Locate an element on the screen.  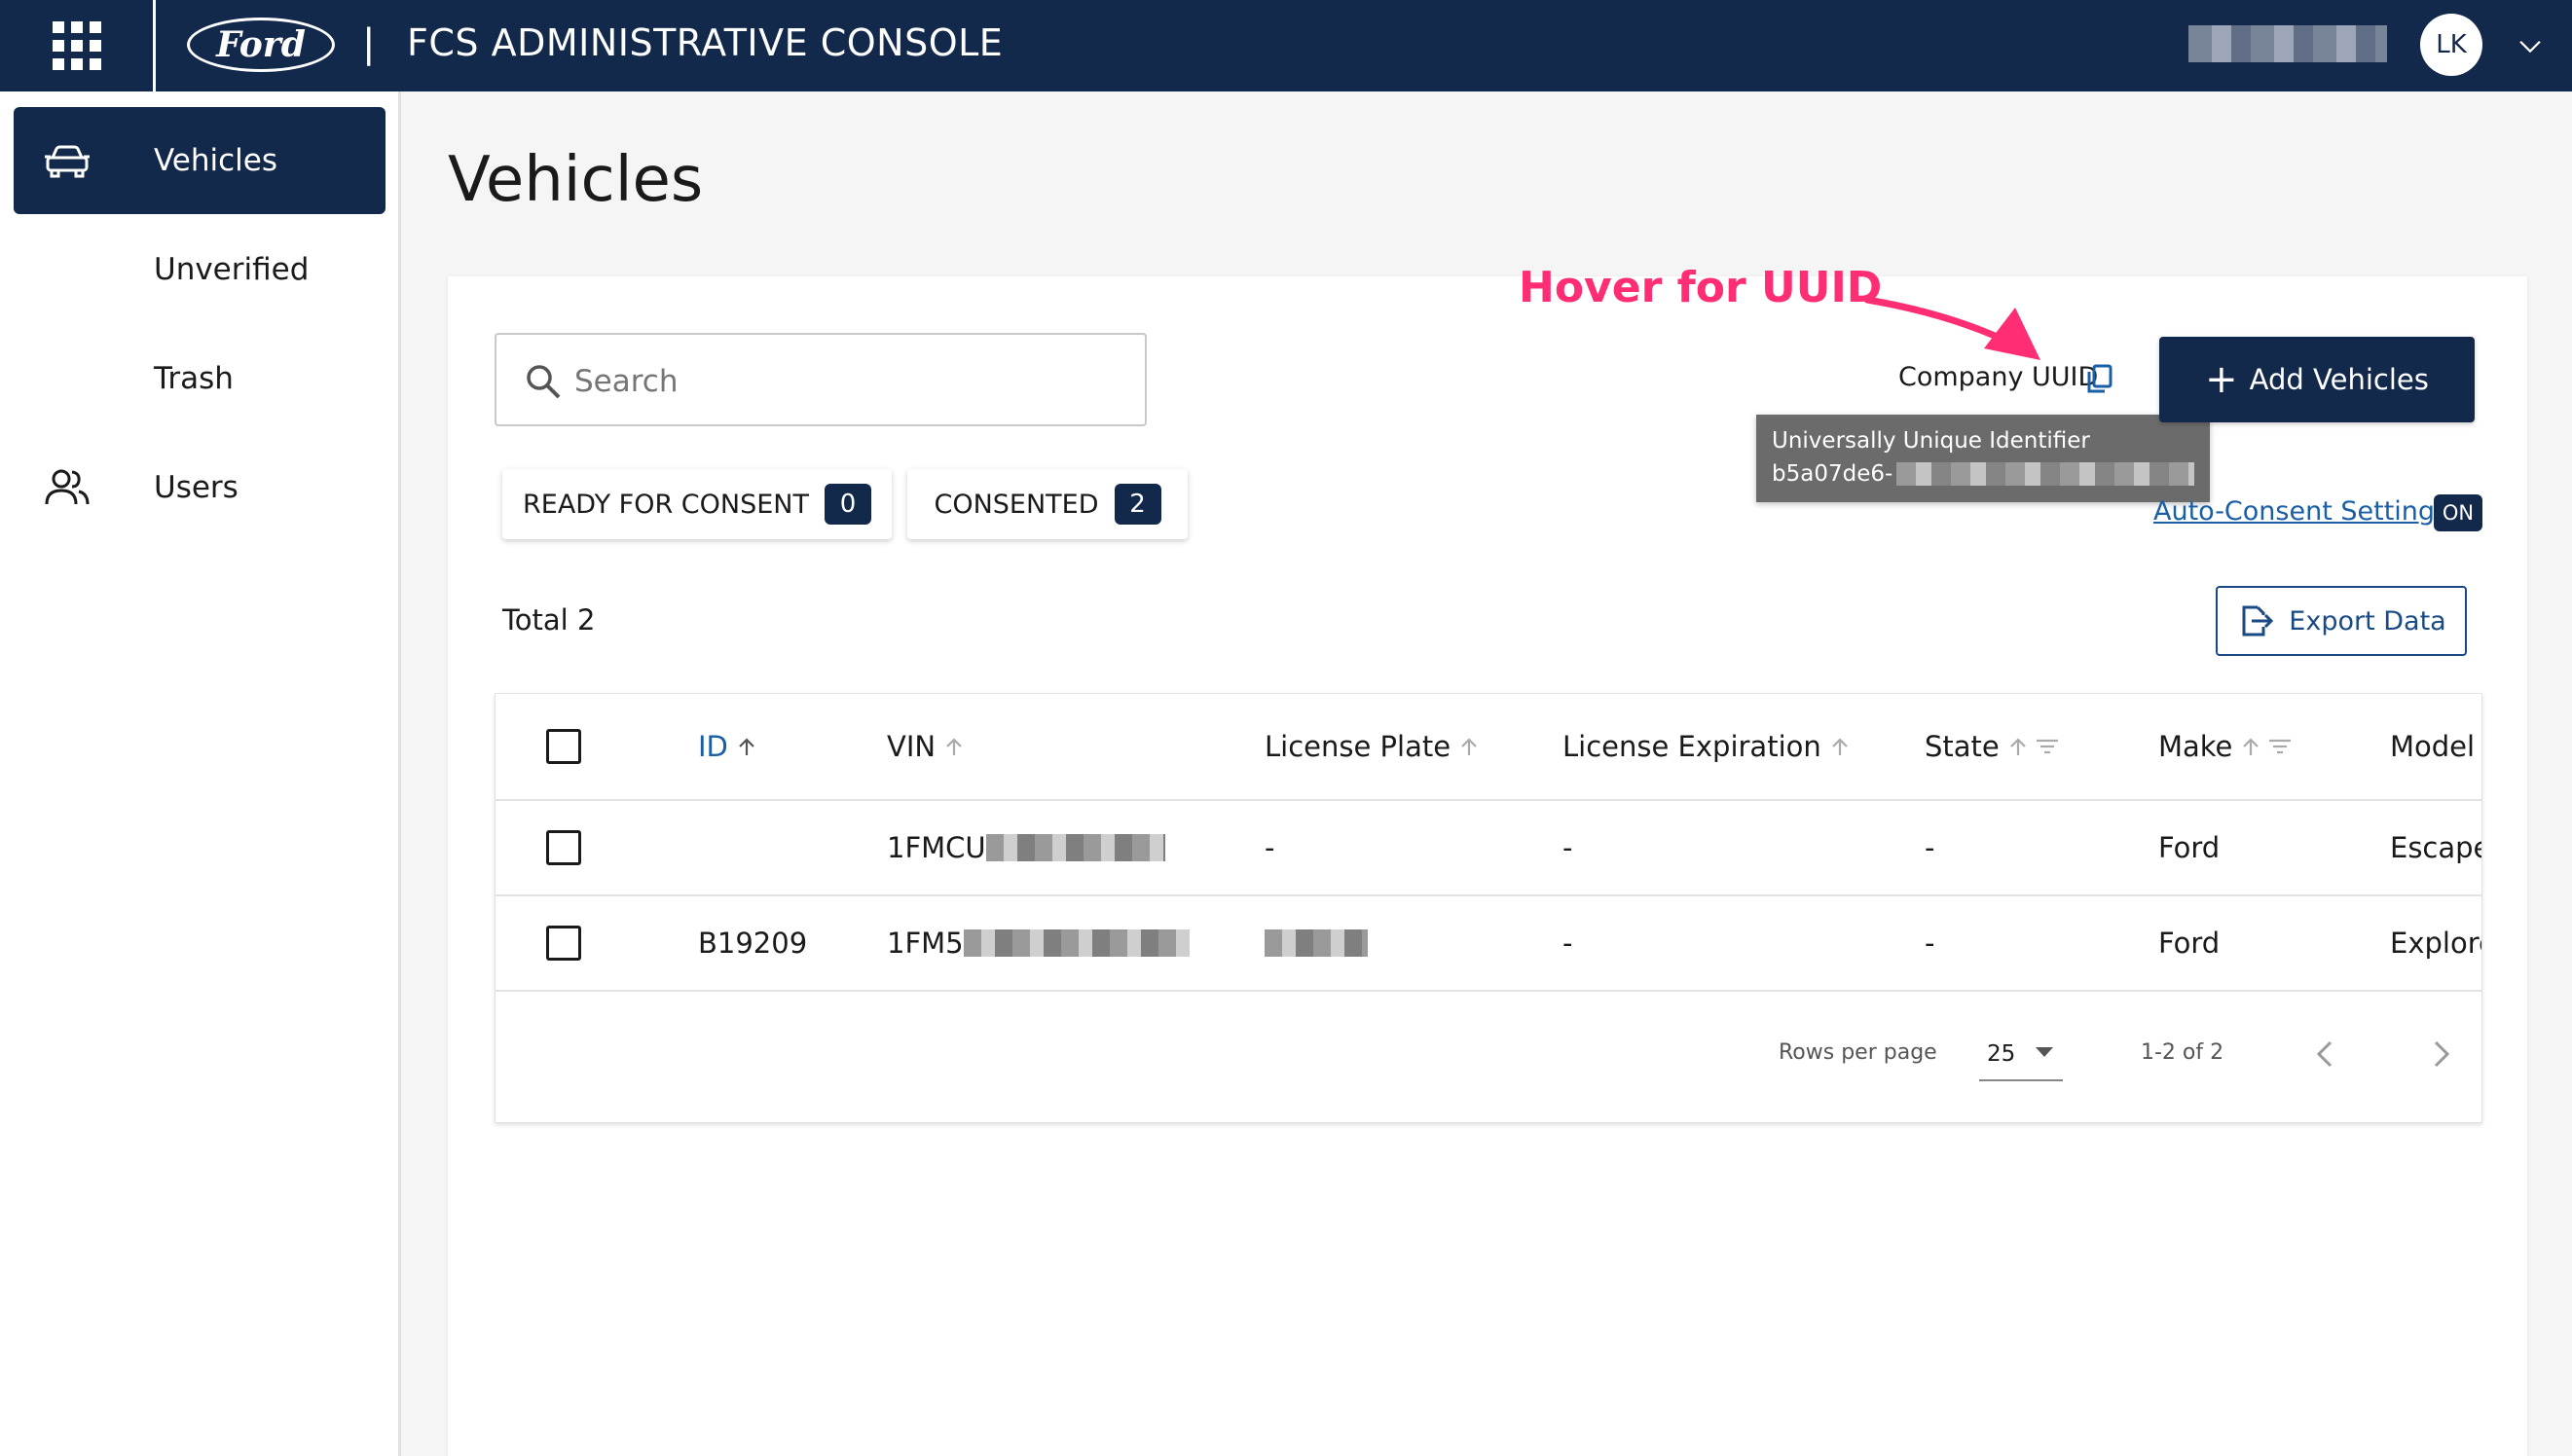
select-all-checkbox is located at coordinates (564, 746).